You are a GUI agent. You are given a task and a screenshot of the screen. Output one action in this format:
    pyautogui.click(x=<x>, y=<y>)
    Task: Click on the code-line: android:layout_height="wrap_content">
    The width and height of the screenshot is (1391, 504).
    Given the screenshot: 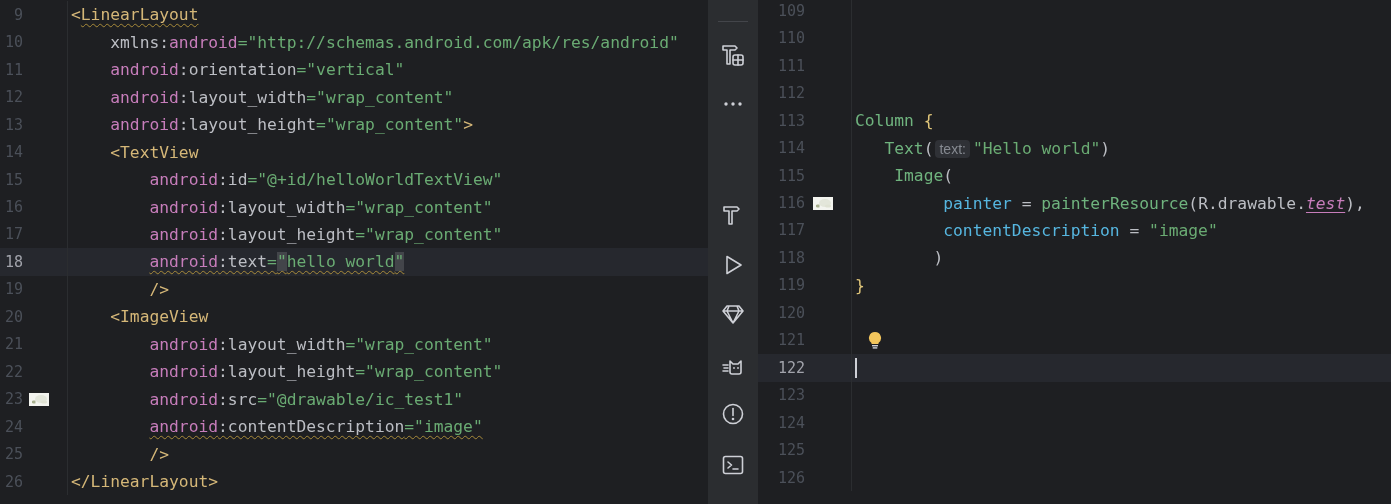 What is the action you would take?
    pyautogui.click(x=291, y=125)
    